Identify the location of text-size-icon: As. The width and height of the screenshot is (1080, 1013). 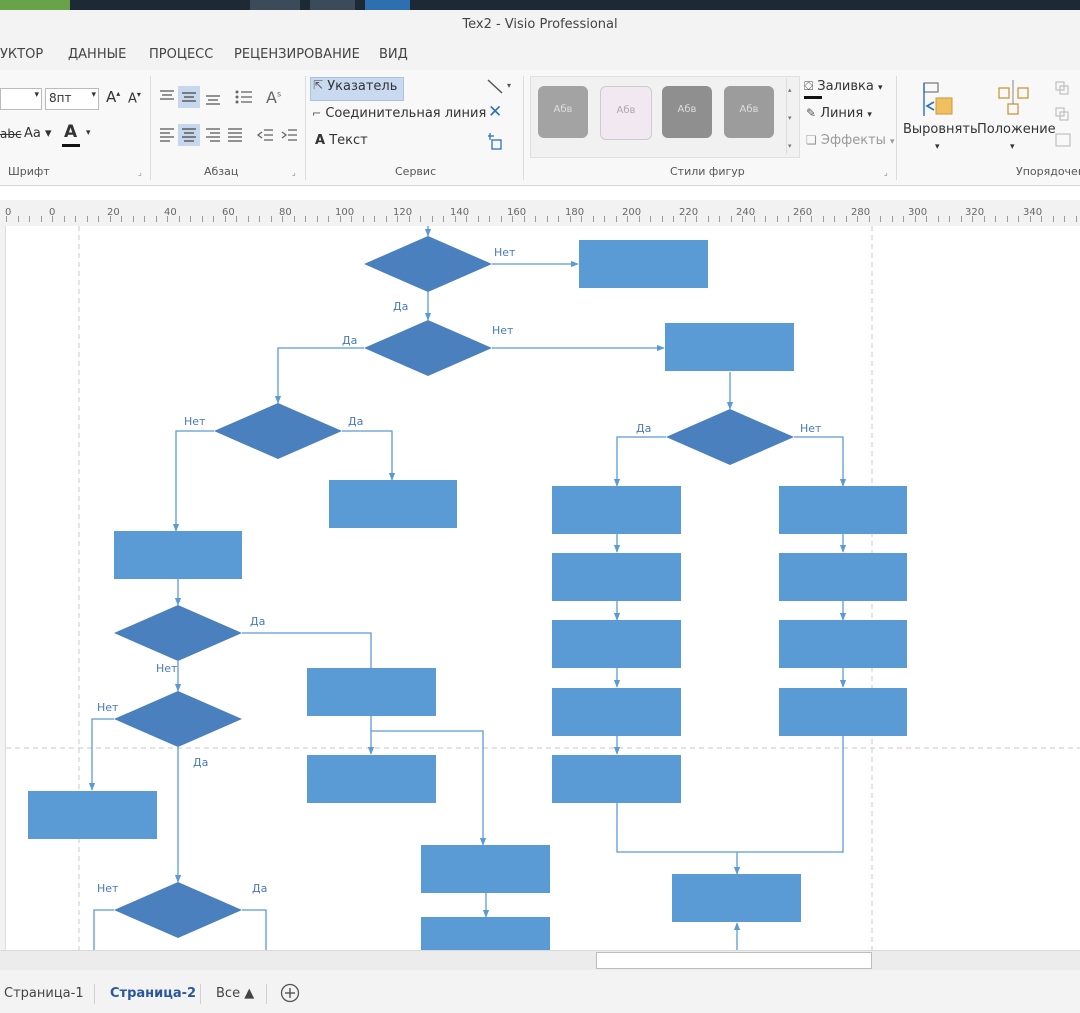
(273, 97).